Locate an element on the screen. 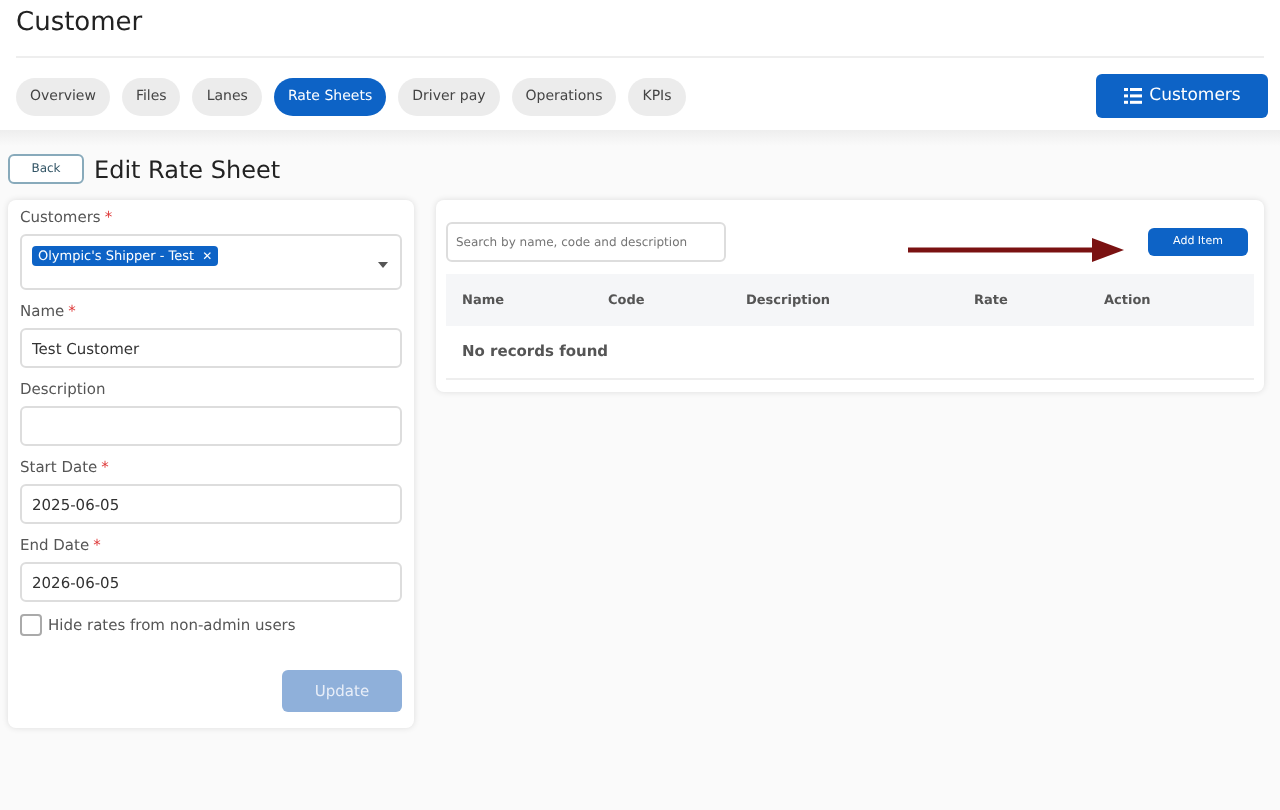 This screenshot has height=810, width=1280. form-title: Edit Rate Sheet is located at coordinates (187, 169).